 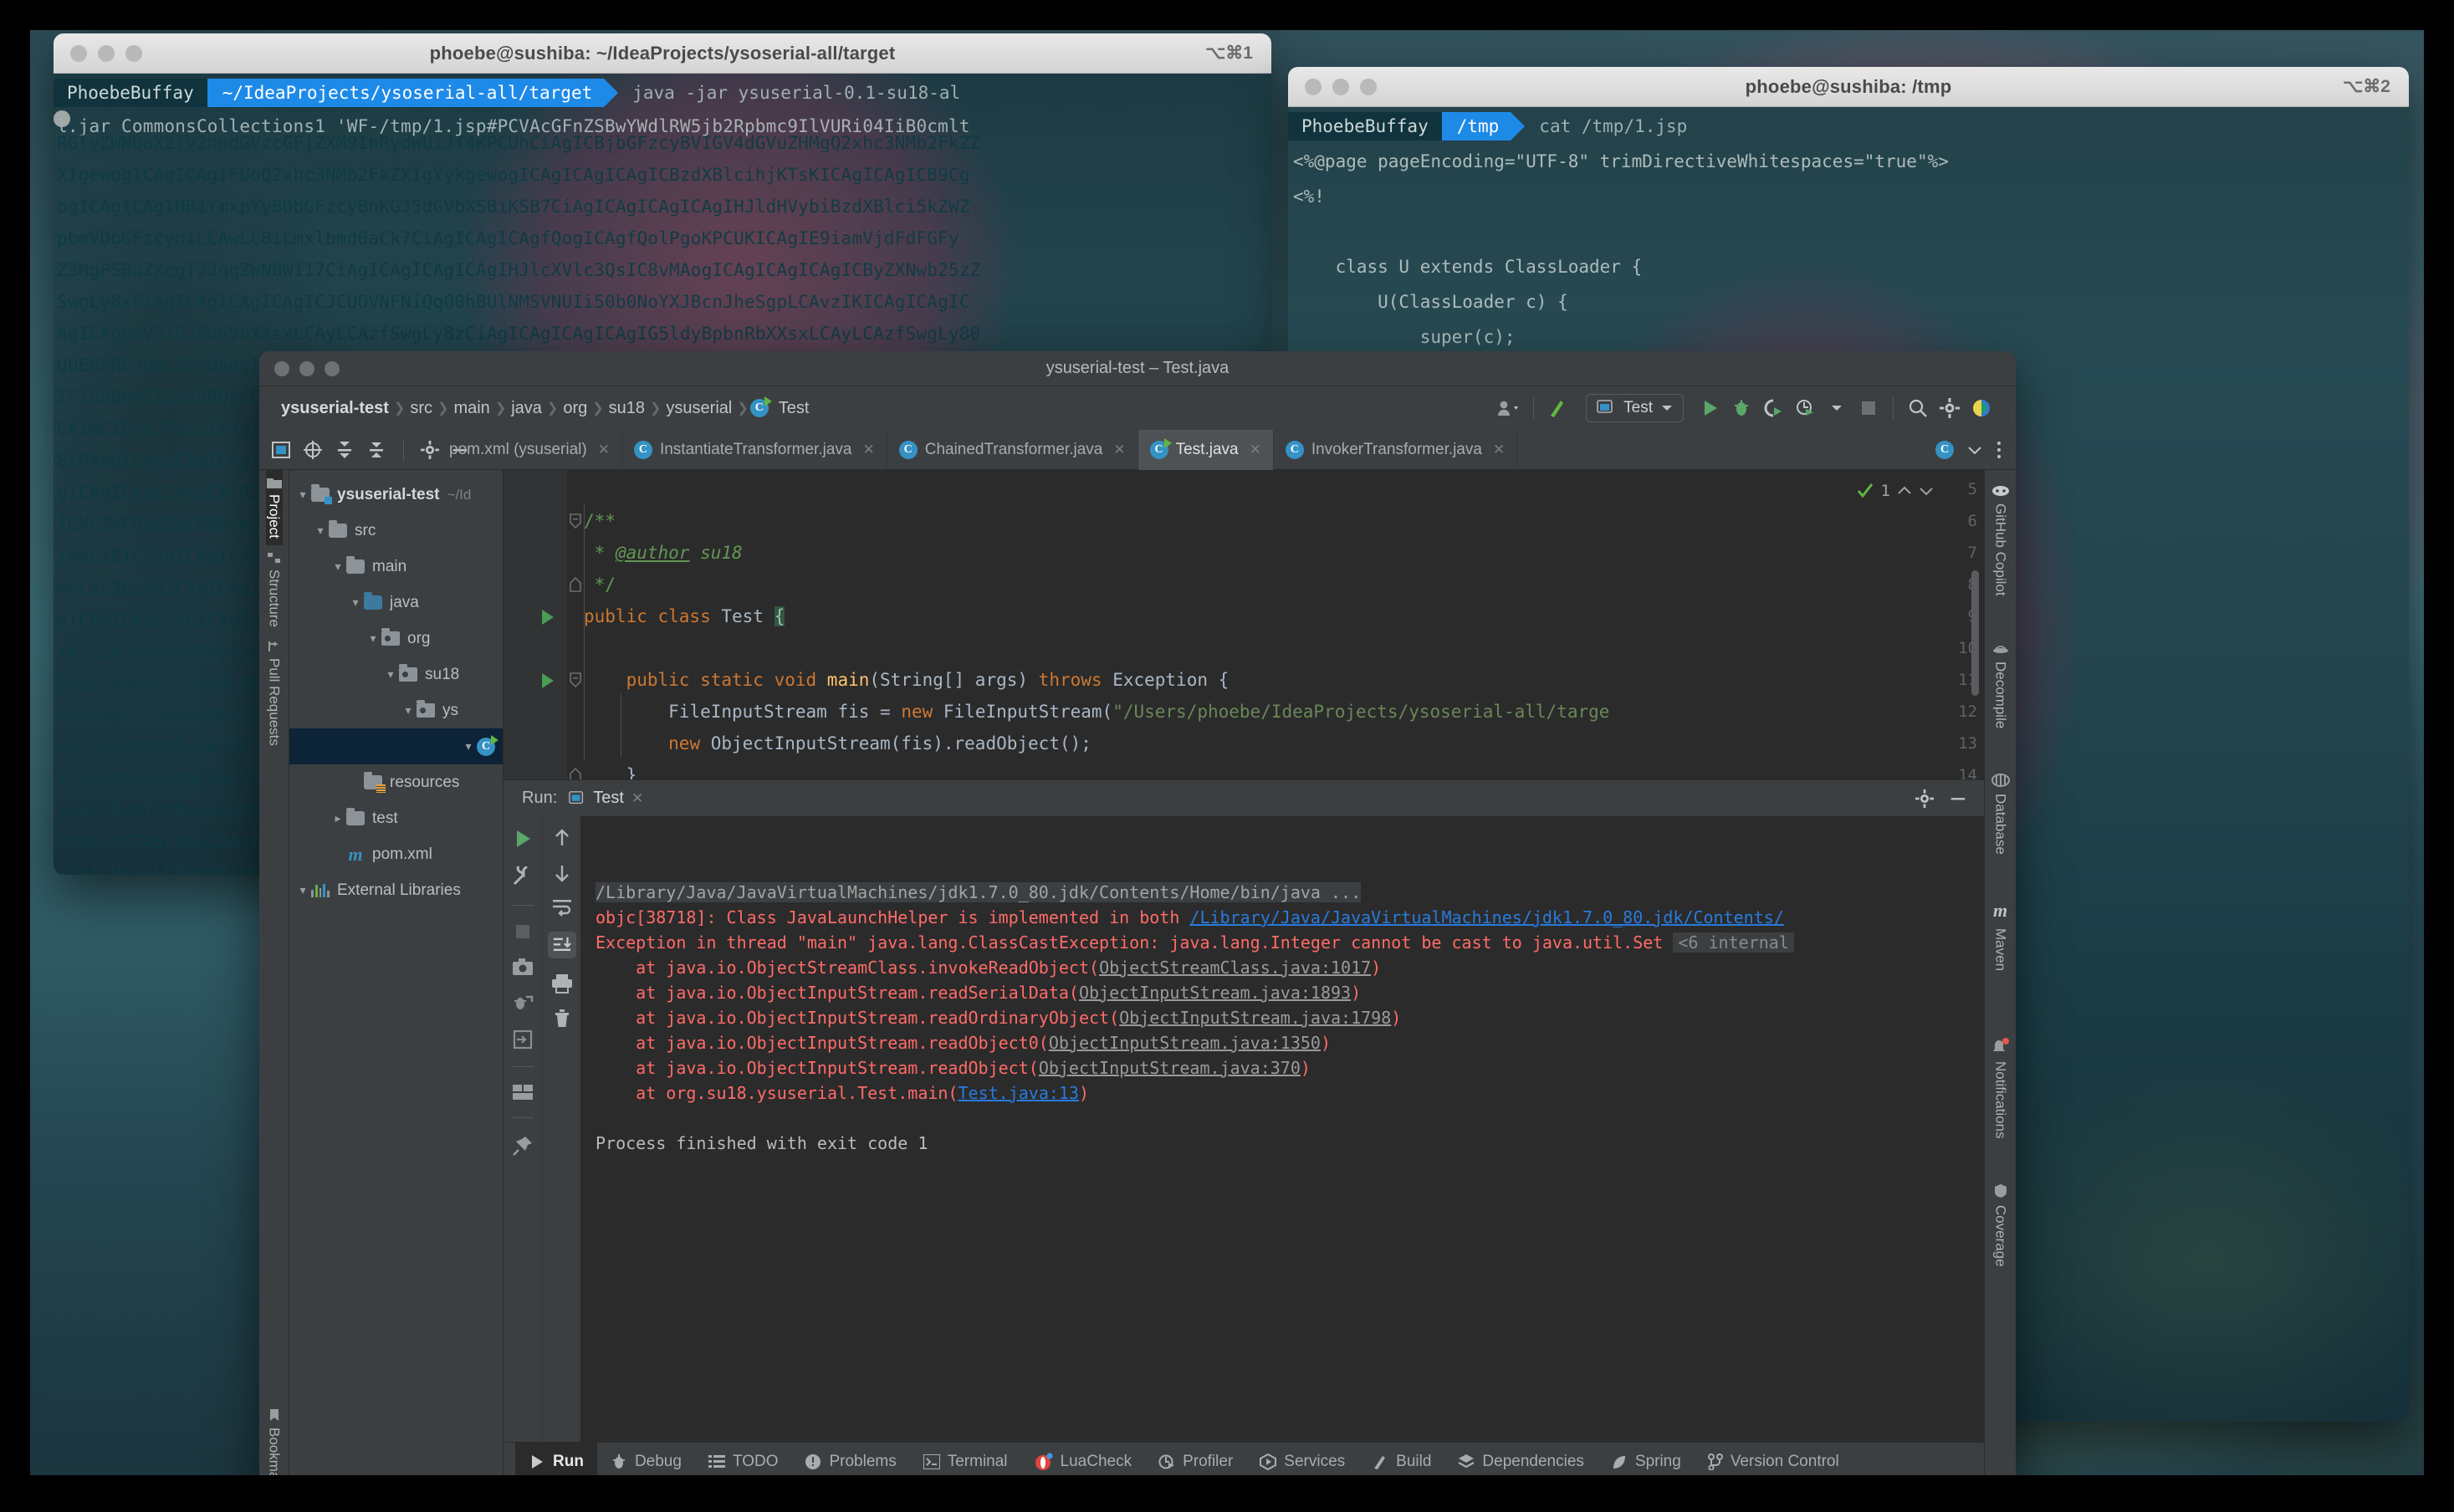 I want to click on inspection-widget: 1, so click(x=1895, y=491).